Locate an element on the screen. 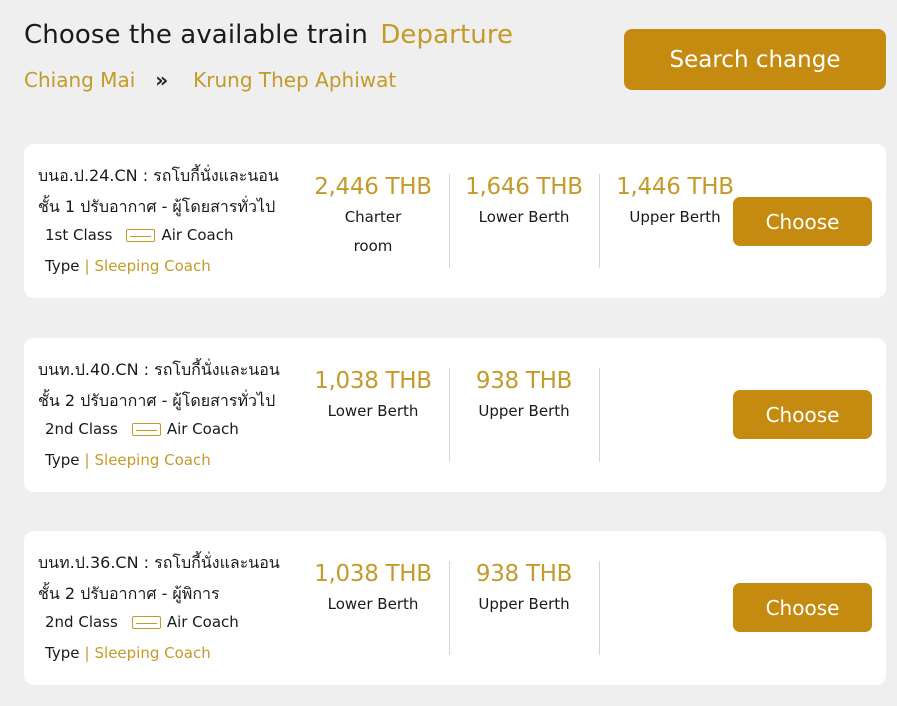 The height and width of the screenshot is (706, 897). seat-class: 1st Class is located at coordinates (79, 235).